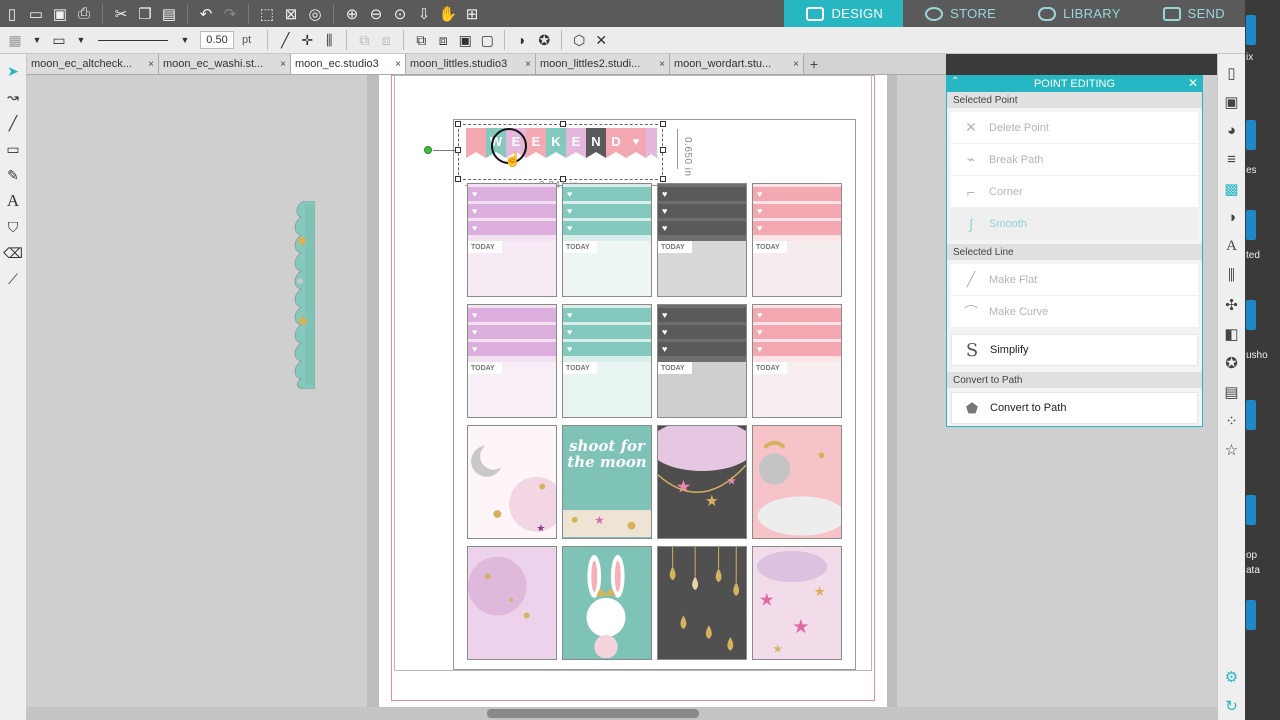 The width and height of the screenshot is (1280, 720). Describe the element at coordinates (1232, 159) in the screenshot. I see `line-style-icon: ≡` at that location.